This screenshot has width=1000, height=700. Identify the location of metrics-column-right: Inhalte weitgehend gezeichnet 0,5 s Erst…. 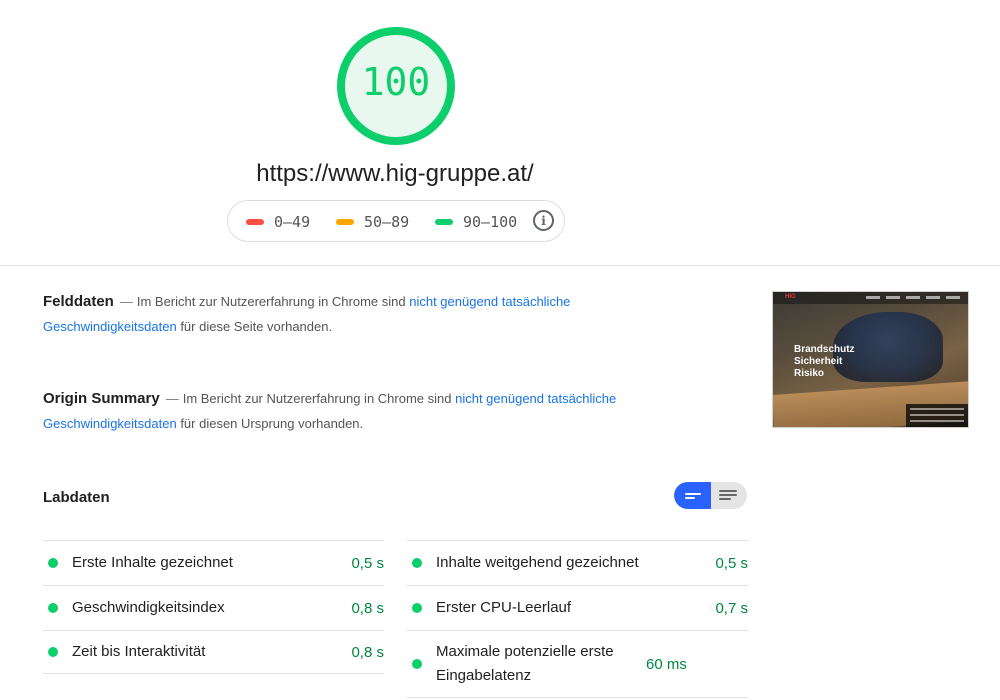
(577, 619).